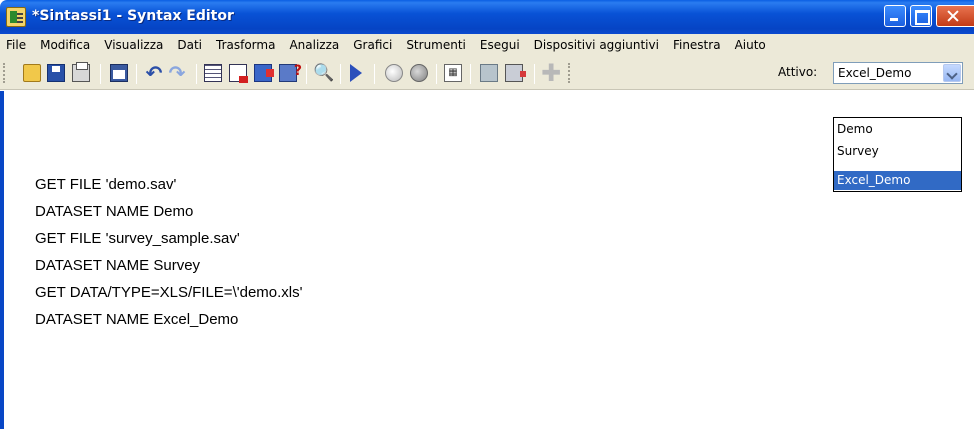  I want to click on code-line: DATASET NAME Survey, so click(117, 265).